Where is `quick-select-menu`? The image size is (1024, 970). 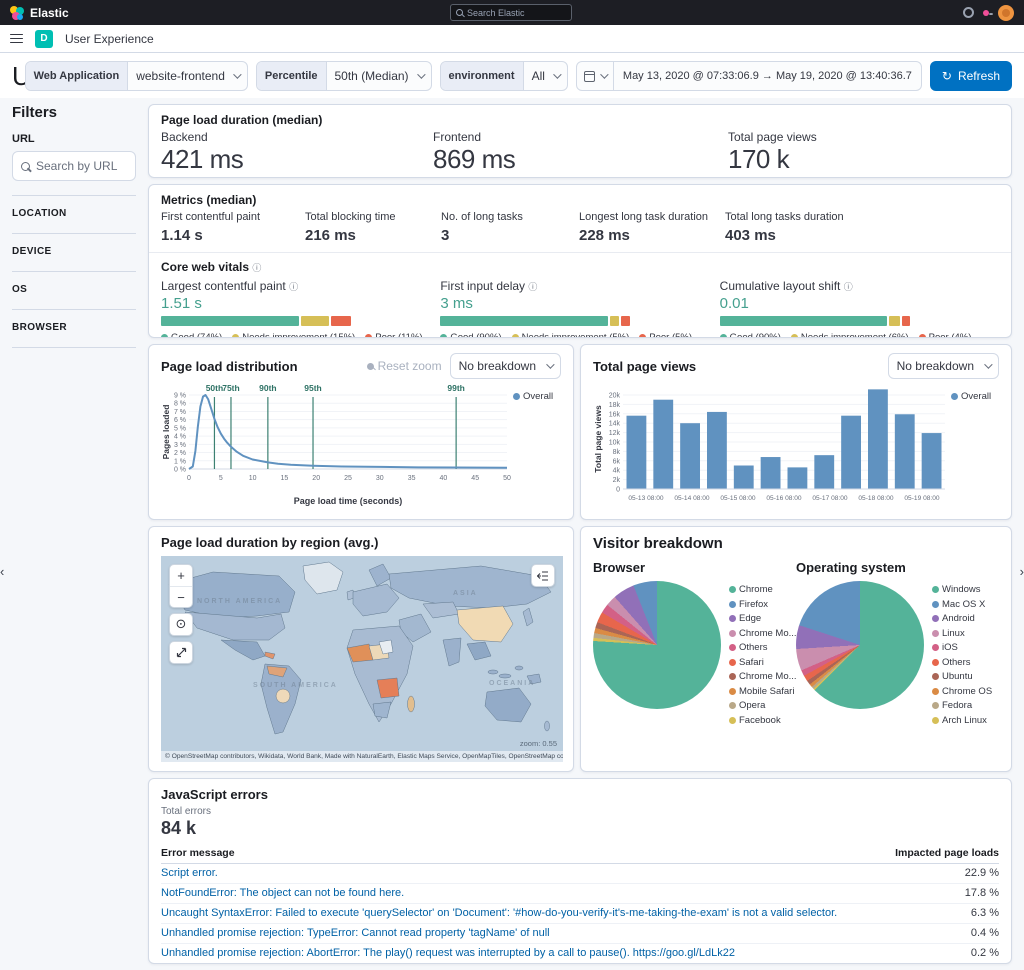
quick-select-menu is located at coordinates (595, 76).